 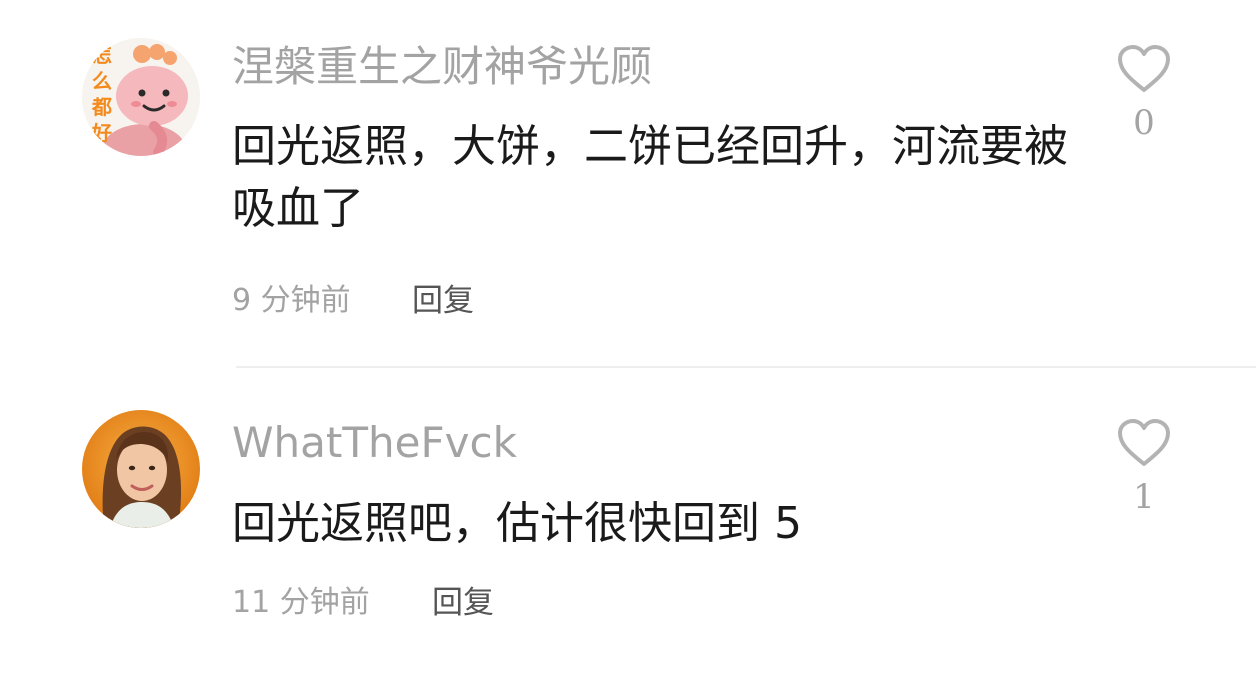 I want to click on avatar, so click(x=141, y=469).